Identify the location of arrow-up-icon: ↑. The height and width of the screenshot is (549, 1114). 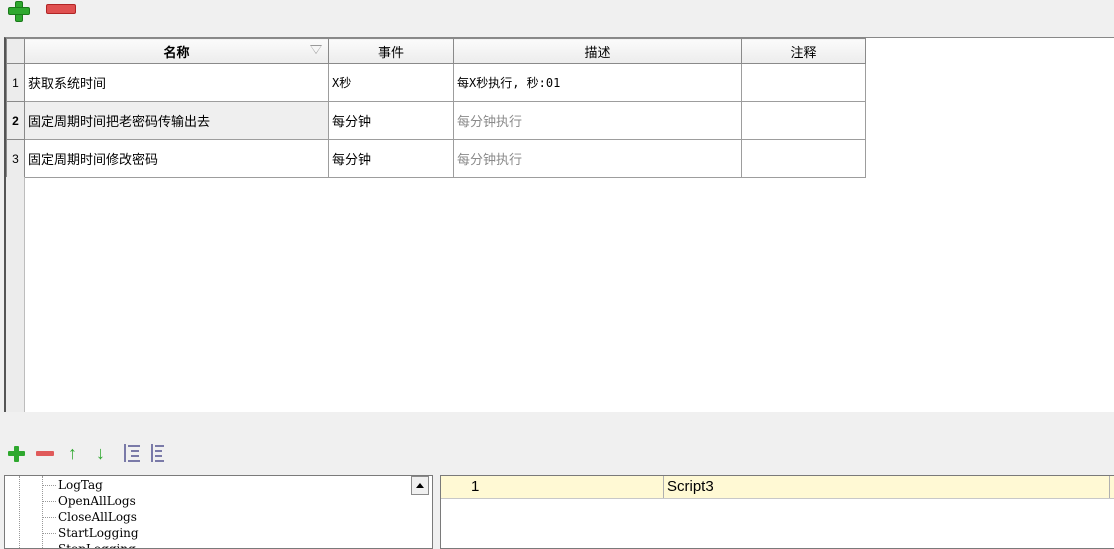
(72, 453).